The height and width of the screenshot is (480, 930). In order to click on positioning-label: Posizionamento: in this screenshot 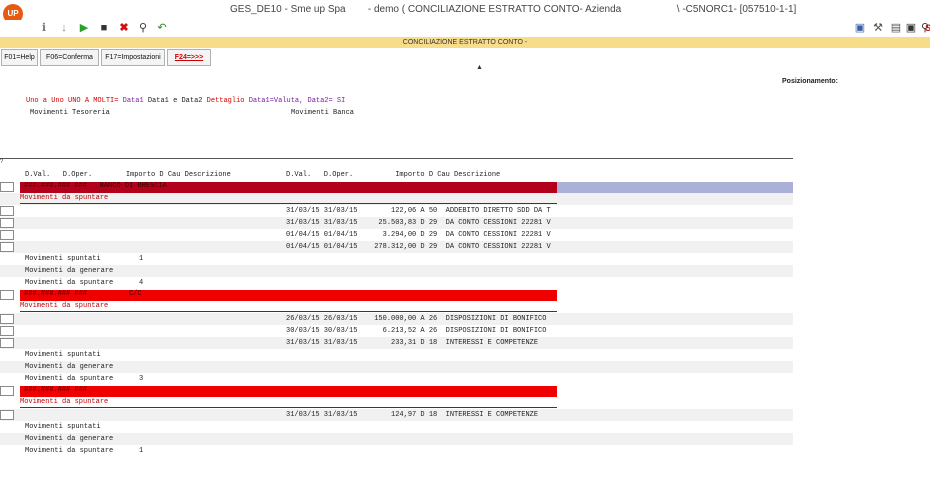, I will do `click(810, 81)`.